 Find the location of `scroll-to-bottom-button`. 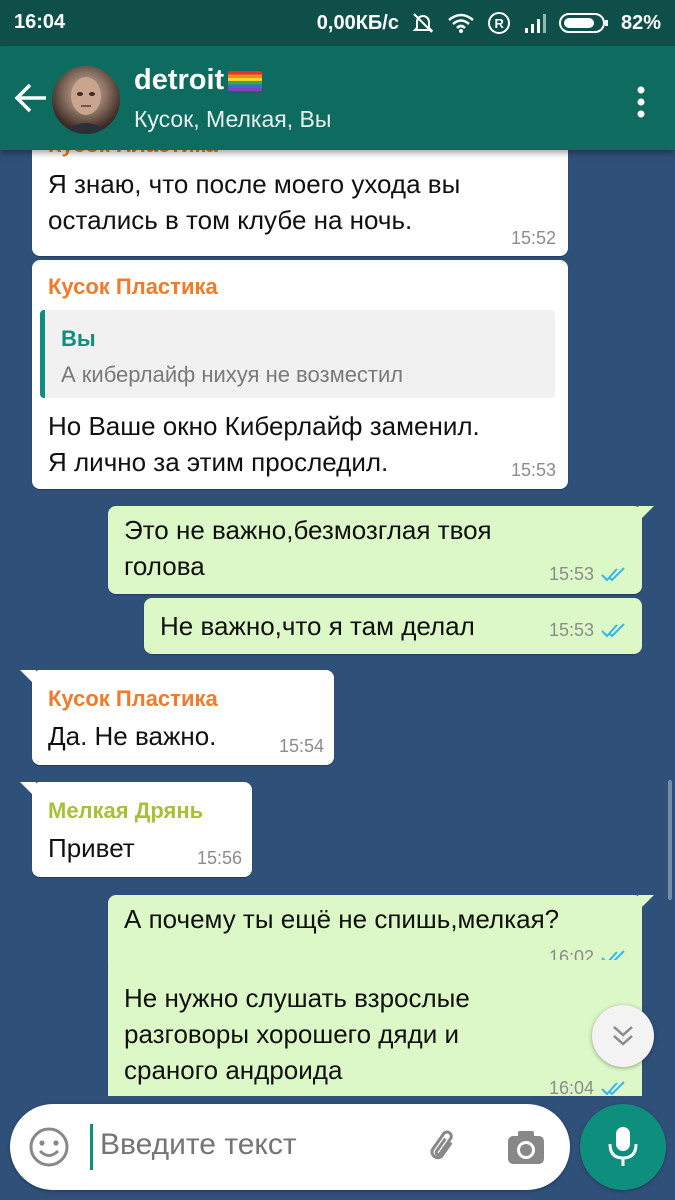

scroll-to-bottom-button is located at coordinates (623, 1036).